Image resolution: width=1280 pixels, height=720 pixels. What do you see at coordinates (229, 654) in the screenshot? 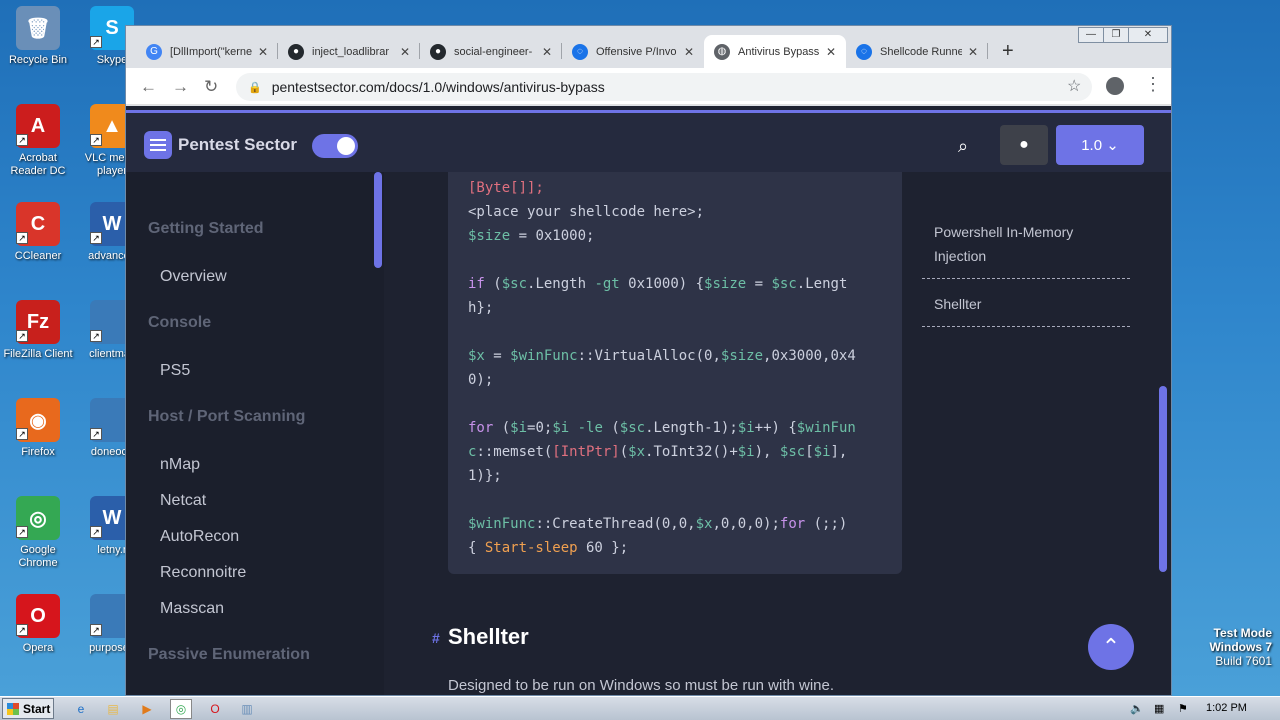
I see `sidebar-section-heading: Passive Enumeration` at bounding box center [229, 654].